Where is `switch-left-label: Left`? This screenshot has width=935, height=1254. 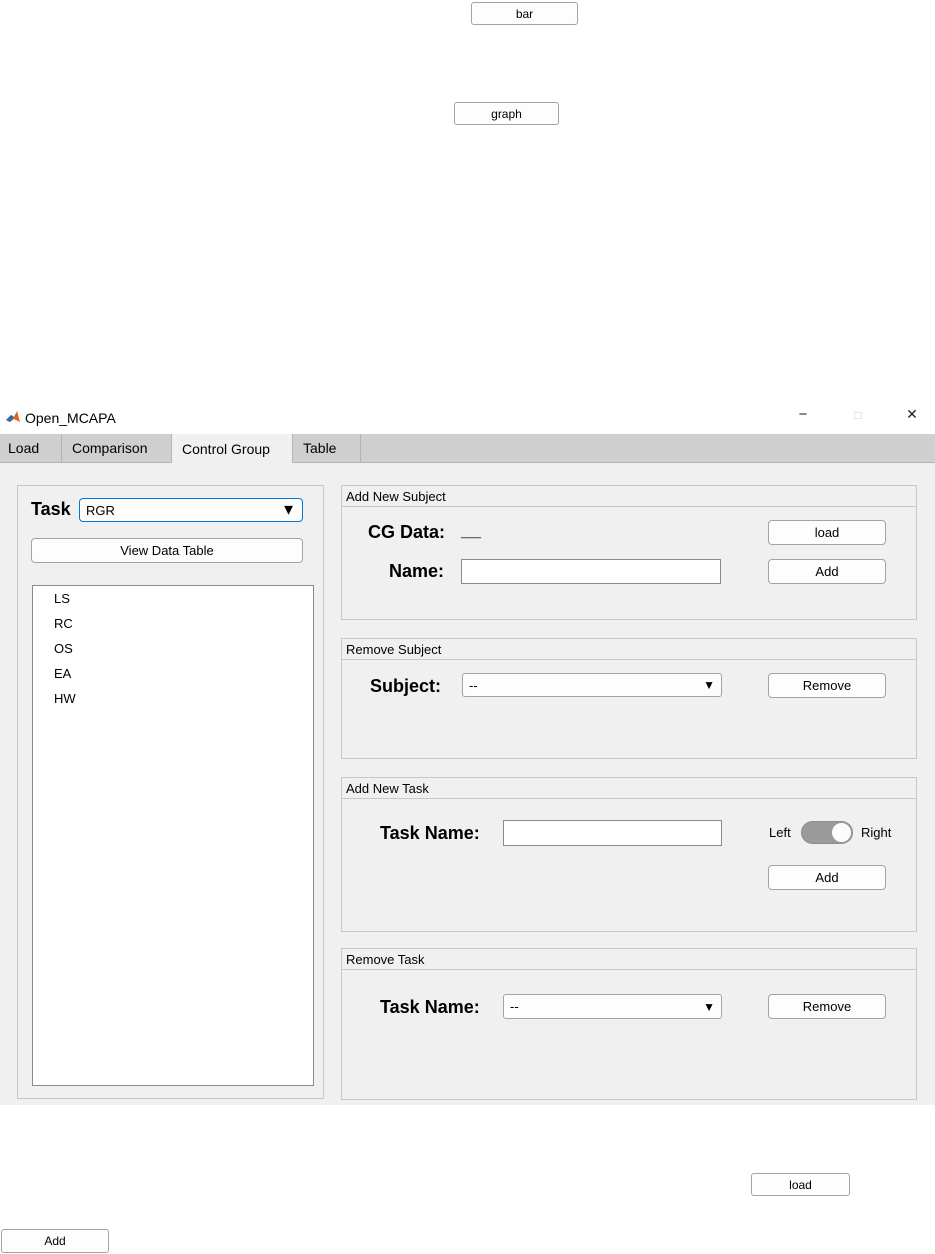
switch-left-label: Left is located at coordinates (780, 832).